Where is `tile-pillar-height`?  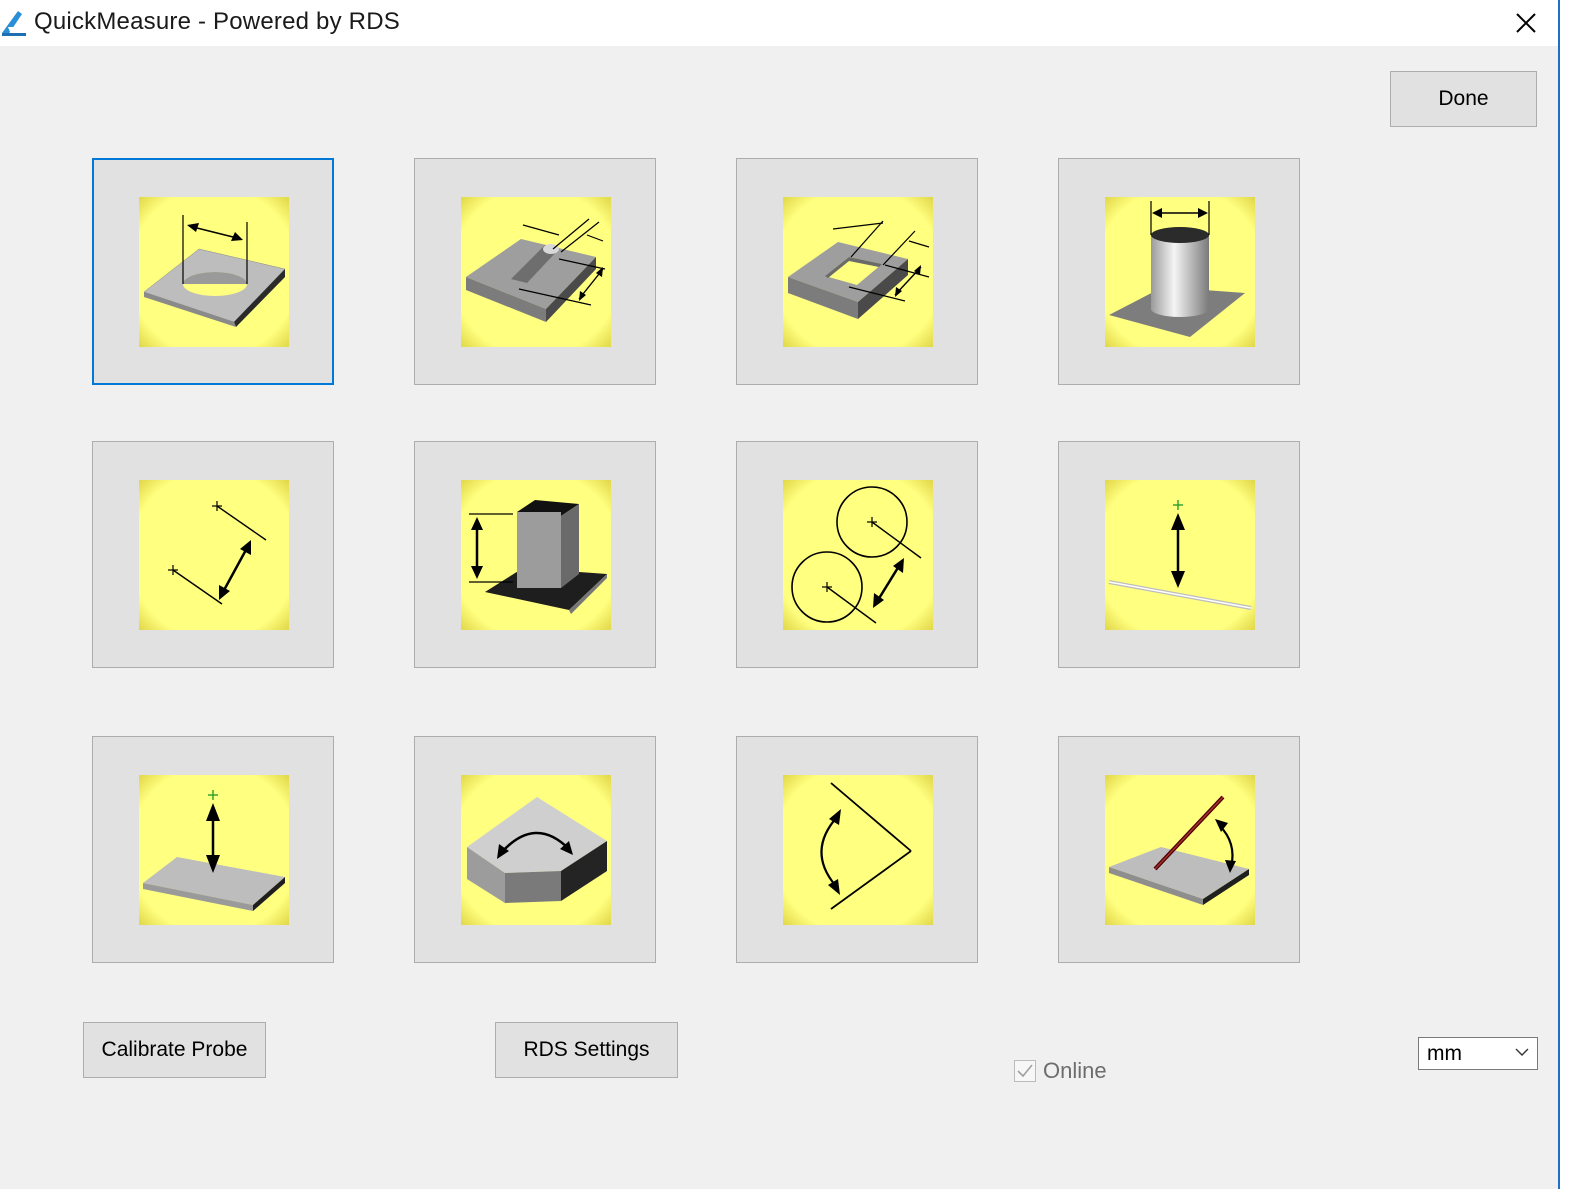
tile-pillar-height is located at coordinates (535, 554).